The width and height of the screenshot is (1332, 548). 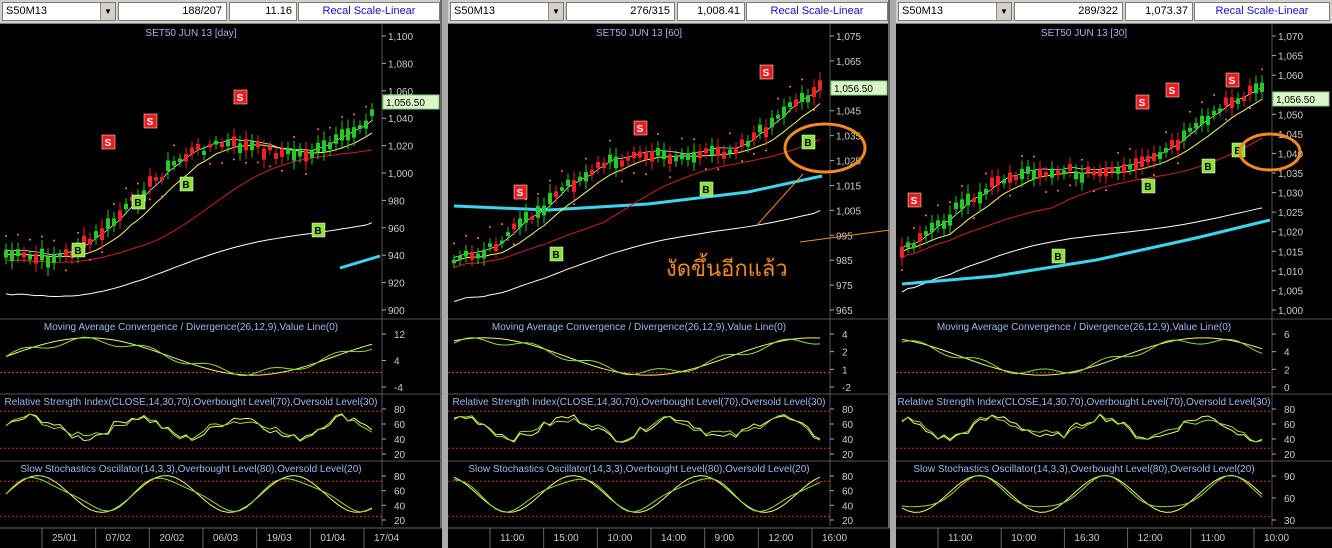 What do you see at coordinates (263, 11) in the screenshot?
I see `cursor-value: 11.16` at bounding box center [263, 11].